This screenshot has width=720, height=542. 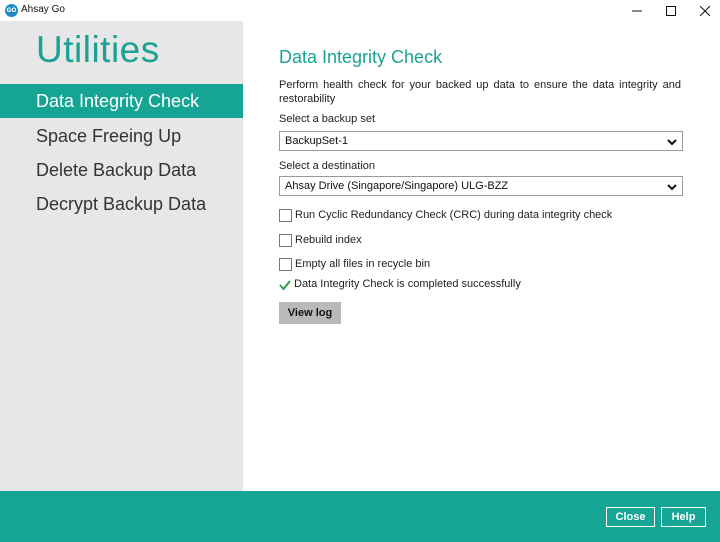 What do you see at coordinates (683, 517) in the screenshot?
I see `help-button: Help` at bounding box center [683, 517].